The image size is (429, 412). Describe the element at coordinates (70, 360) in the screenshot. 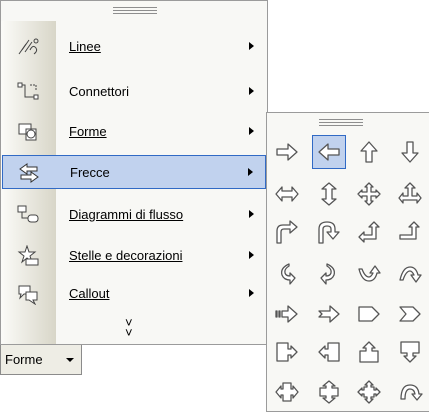

I see `dropdown-arrow-icon` at that location.